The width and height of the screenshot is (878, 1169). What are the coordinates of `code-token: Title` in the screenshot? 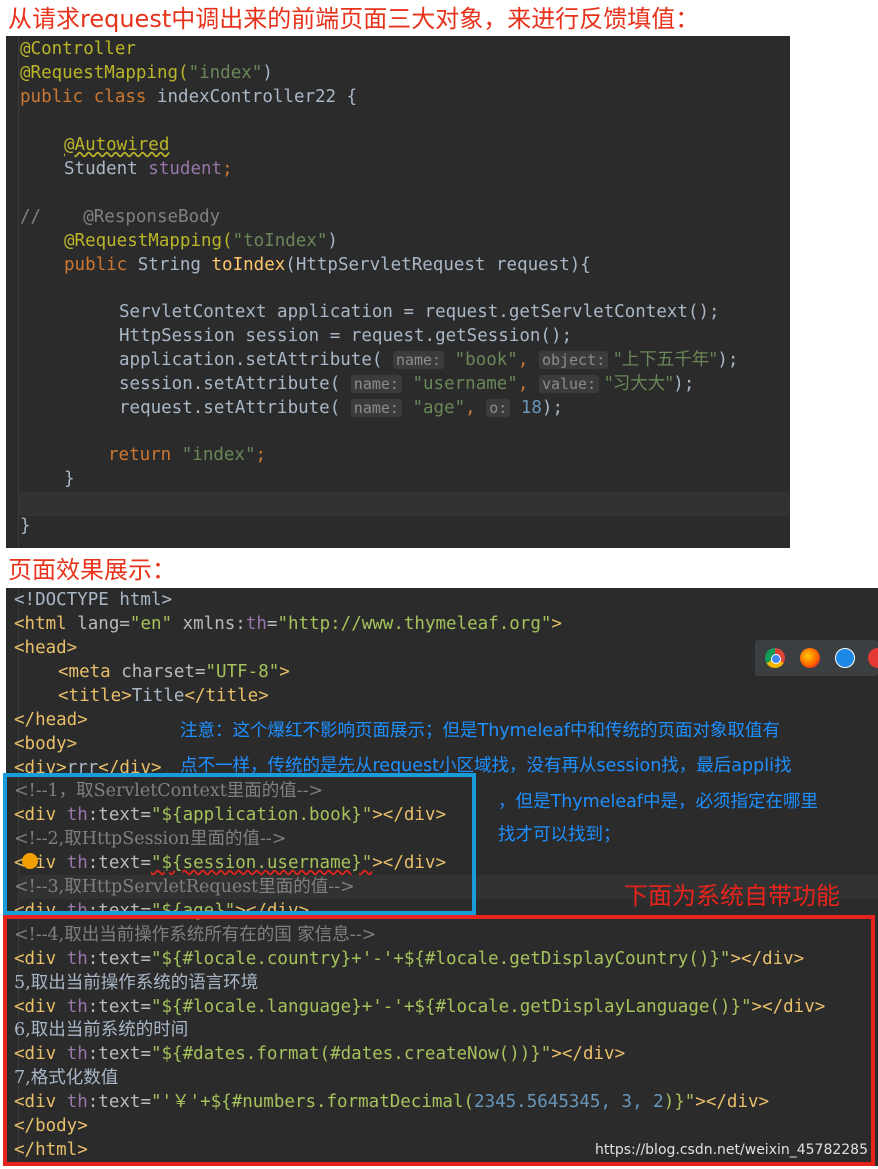 It's located at (158, 696).